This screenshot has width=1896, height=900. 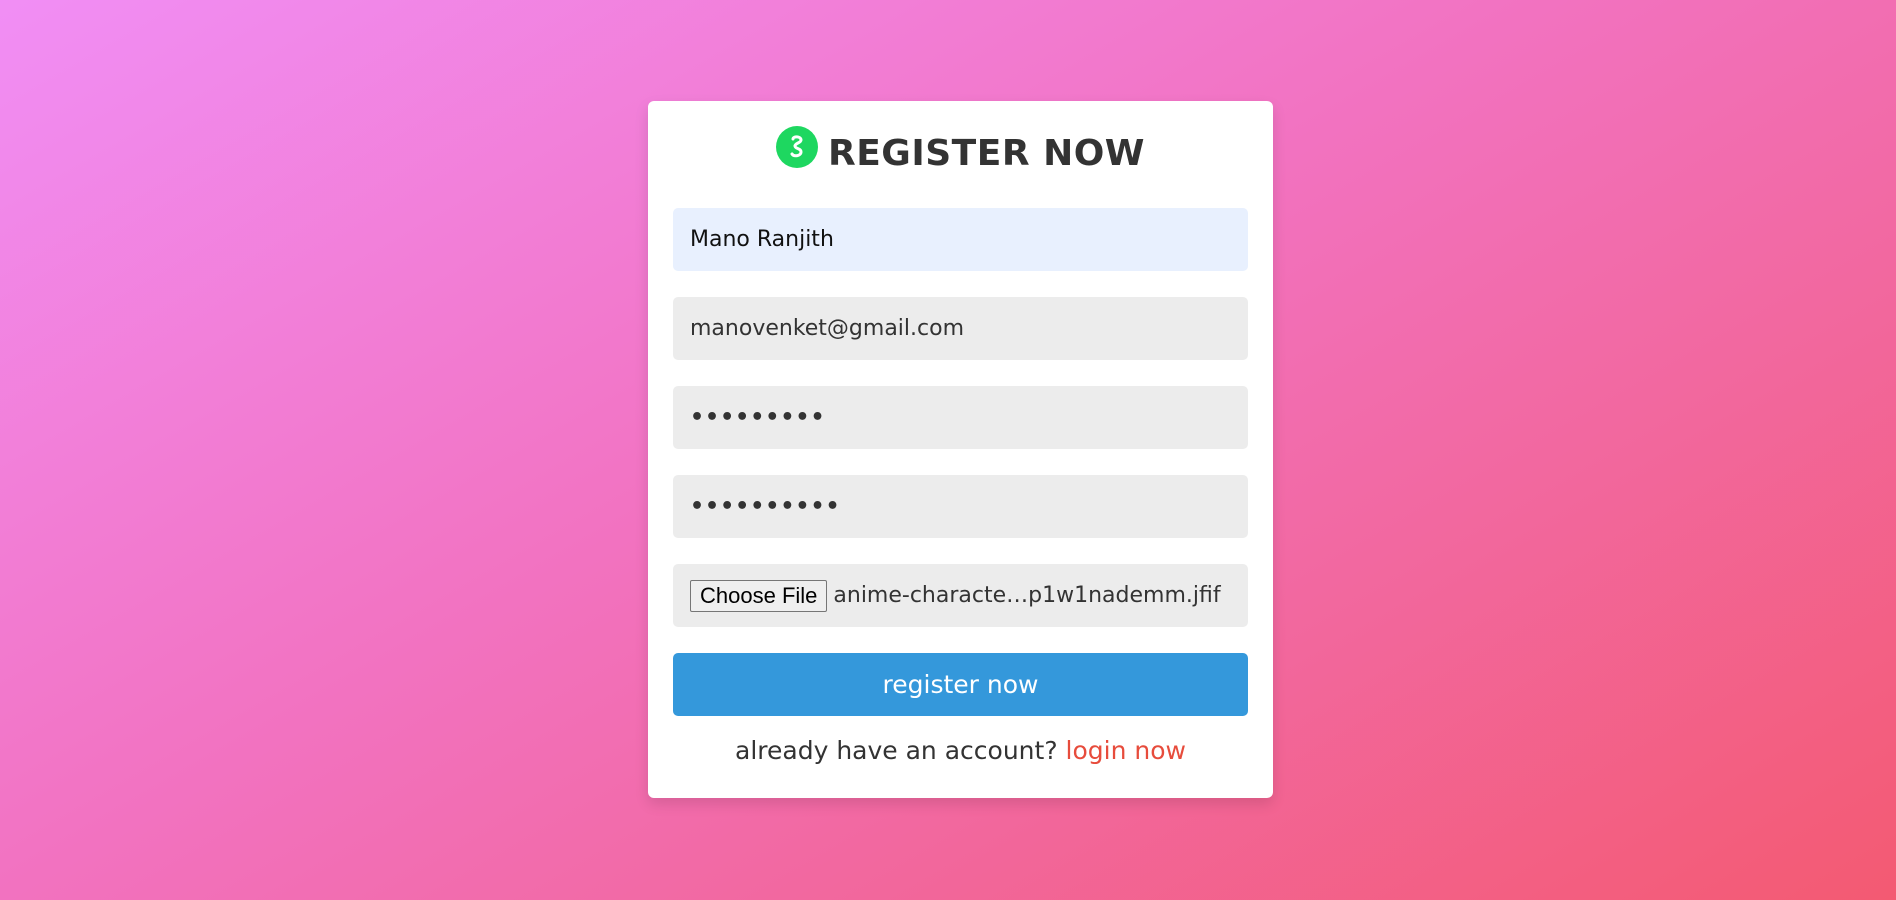 What do you see at coordinates (986, 153) in the screenshot?
I see `page-title: REGISTER NOW` at bounding box center [986, 153].